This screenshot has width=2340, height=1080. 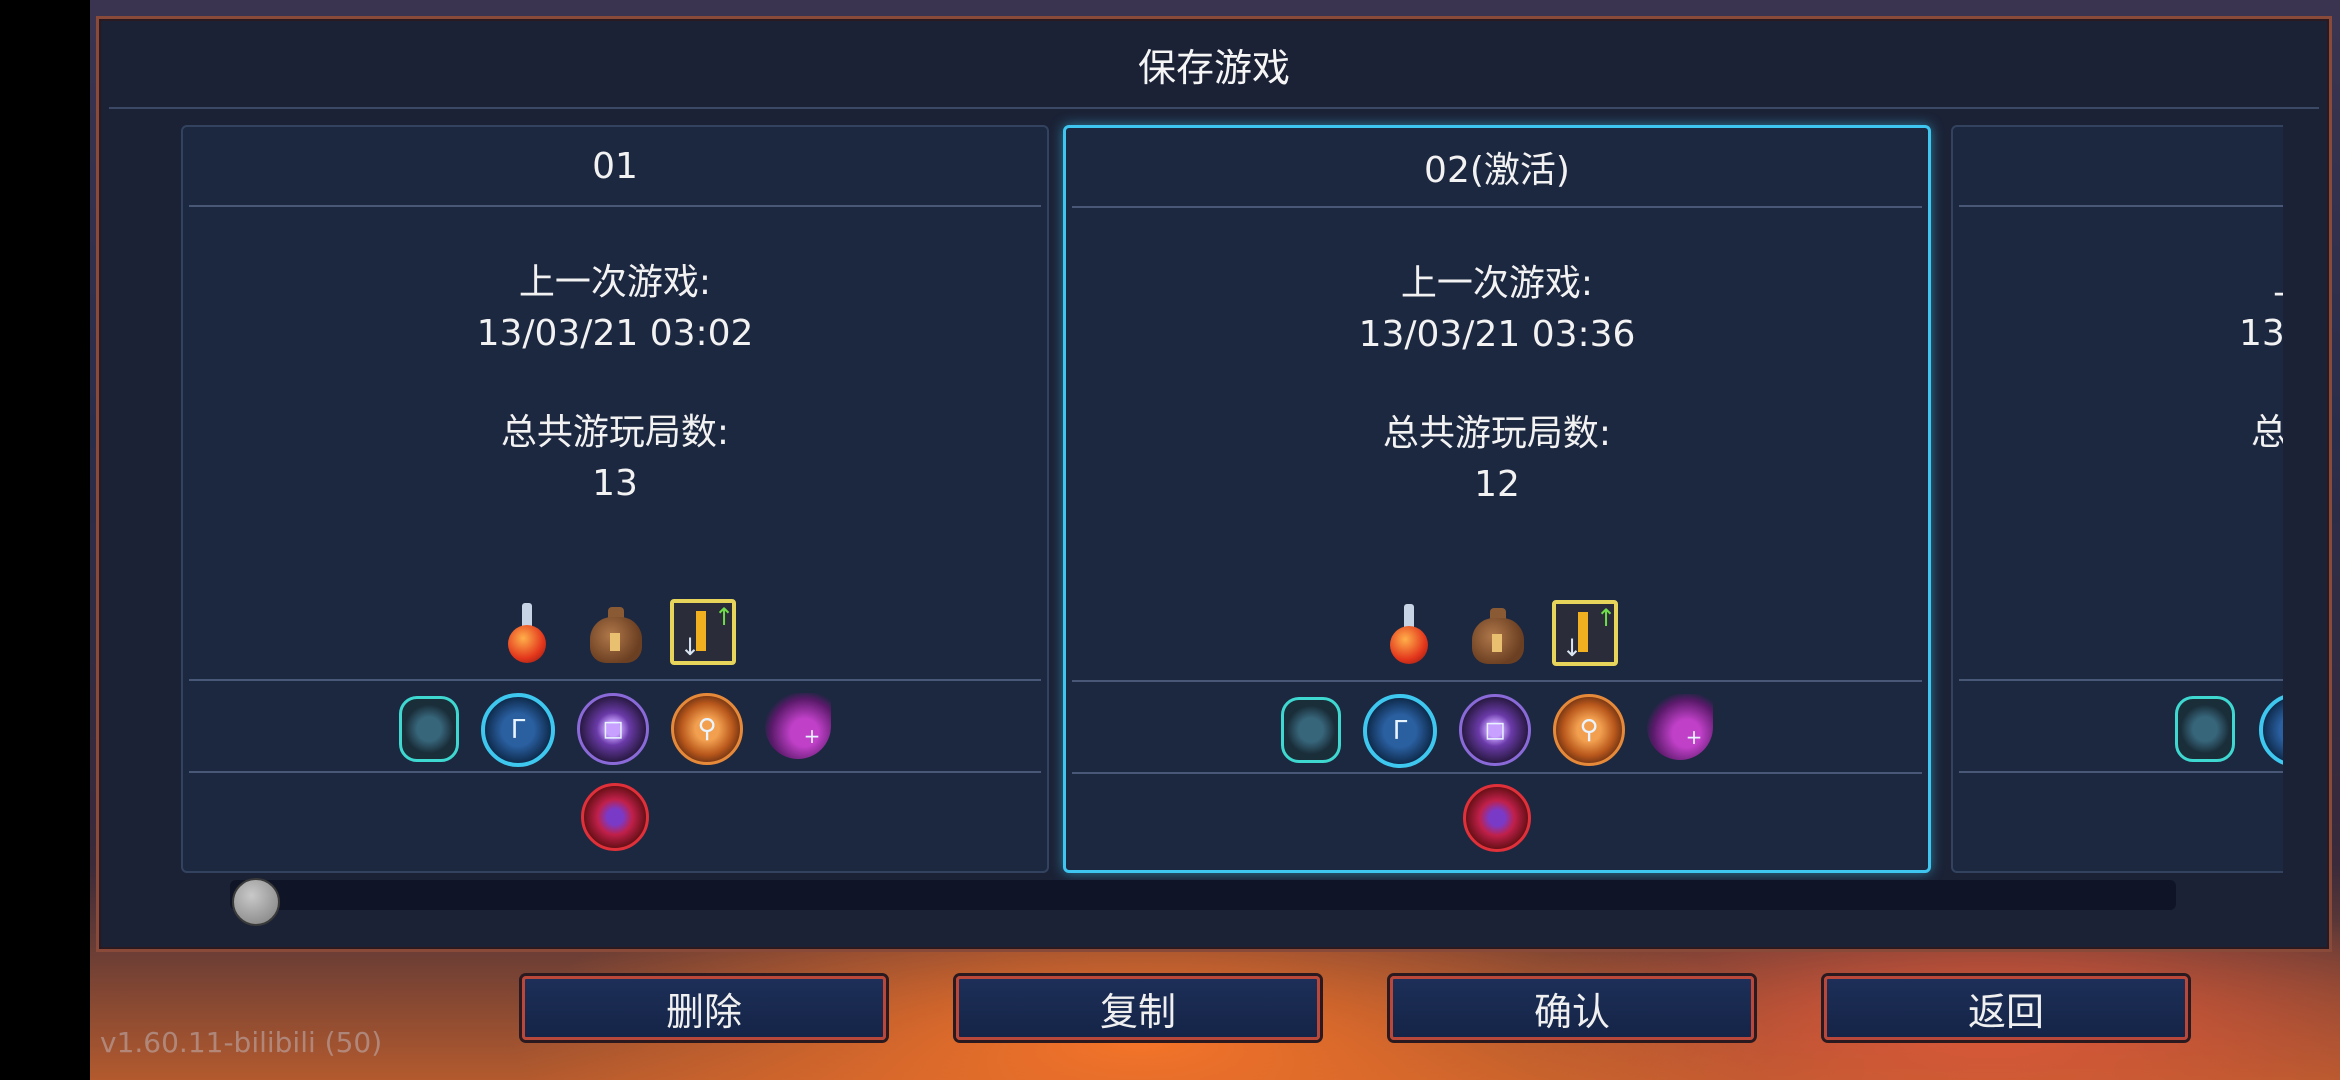 What do you see at coordinates (615, 483) in the screenshot?
I see `total-runs-value: 13` at bounding box center [615, 483].